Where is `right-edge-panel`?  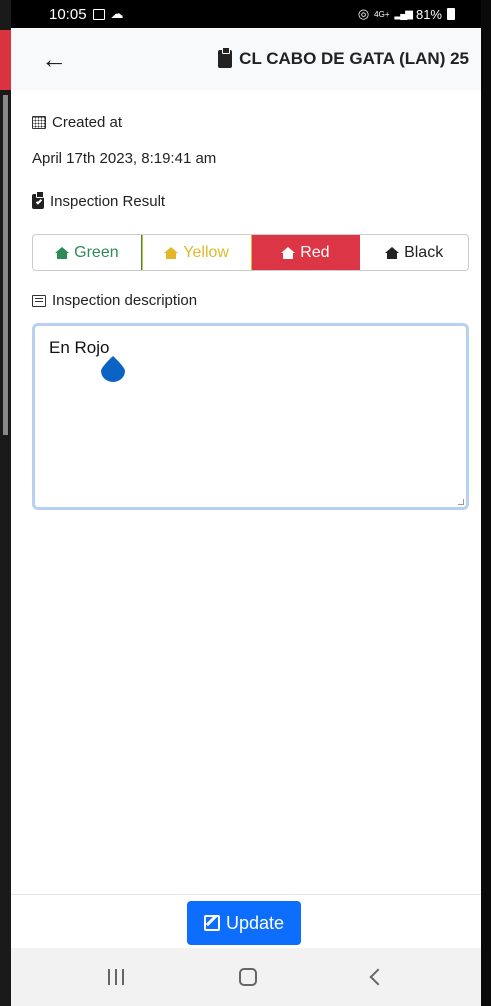 right-edge-panel is located at coordinates (486, 503).